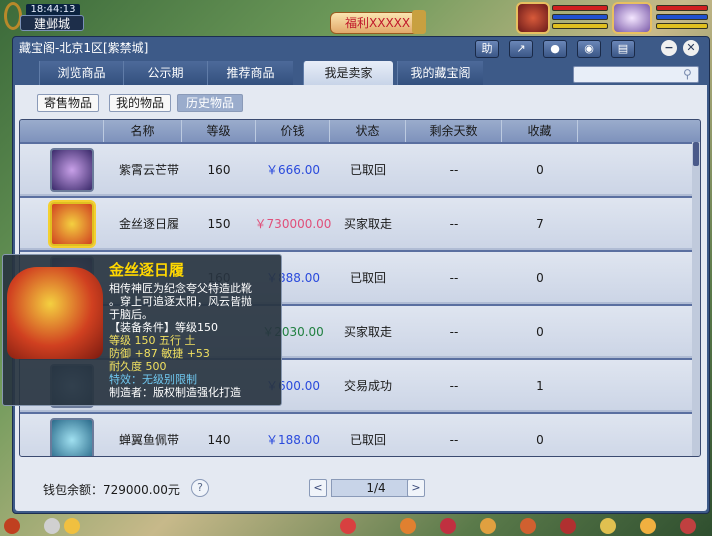  What do you see at coordinates (52, 23) in the screenshot?
I see `city-name: 建邺城` at bounding box center [52, 23].